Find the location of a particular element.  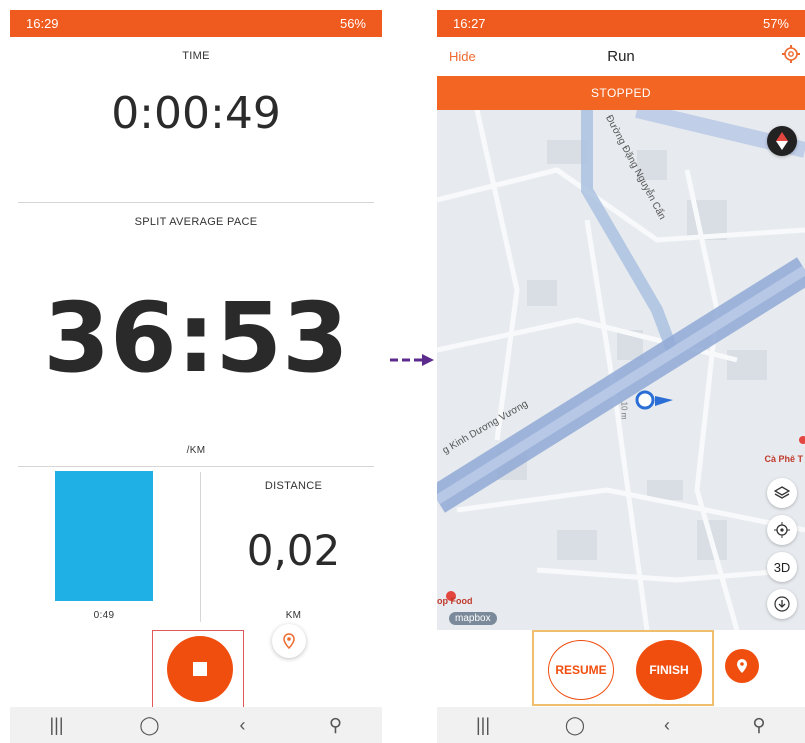

finish-button: FINISH is located at coordinates (669, 670).